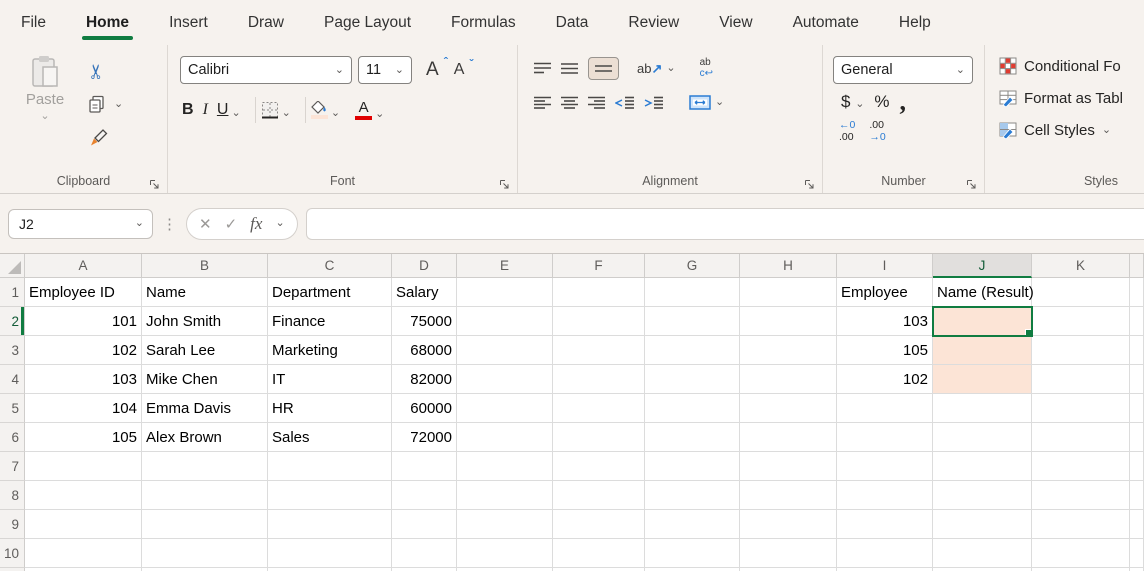  What do you see at coordinates (424, 495) in the screenshot?
I see `cell-D8` at bounding box center [424, 495].